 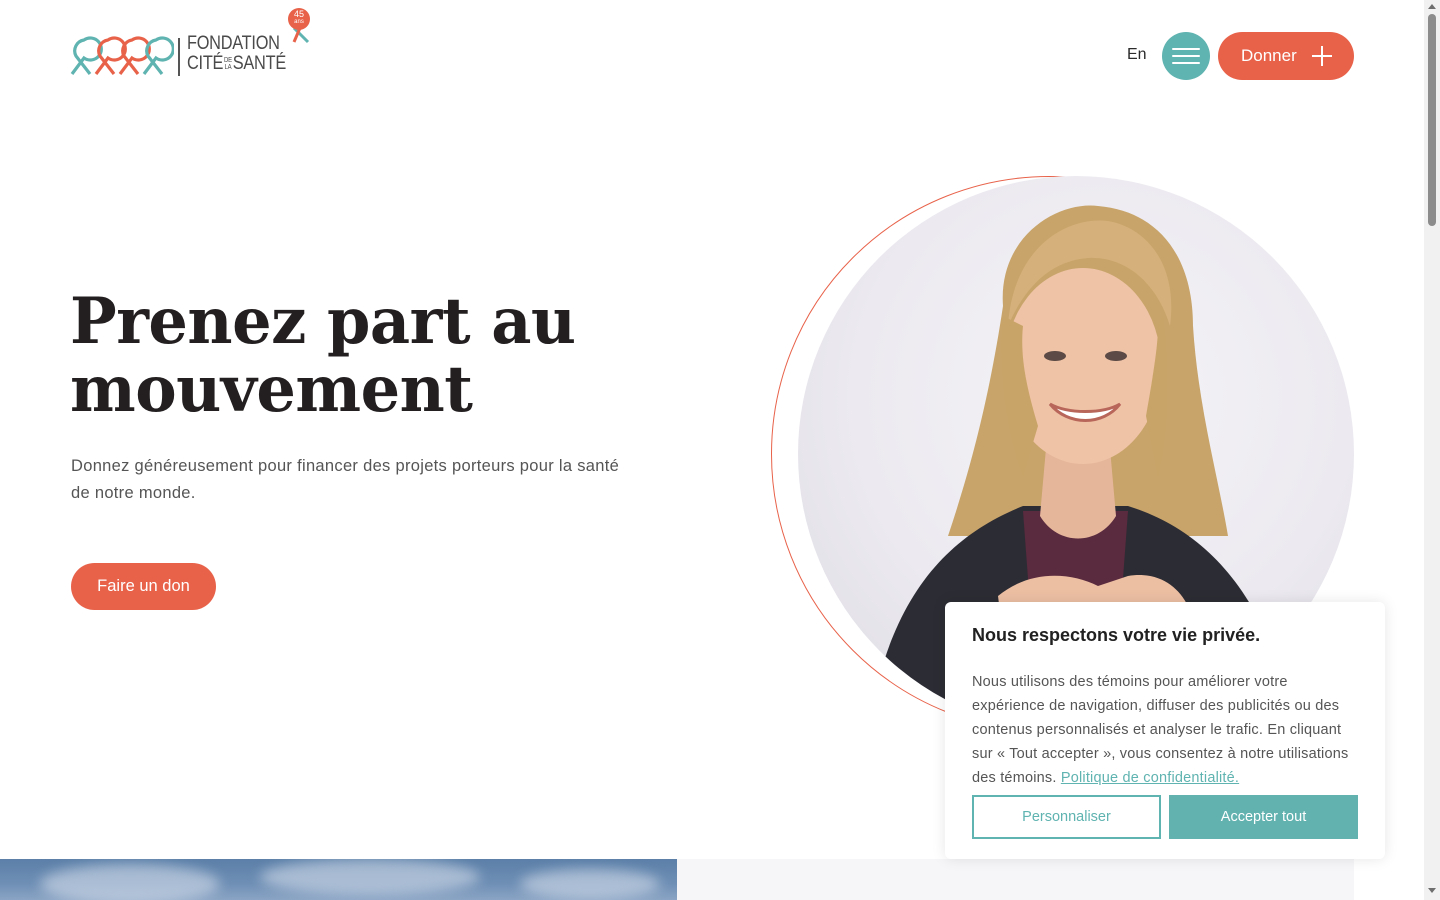 What do you see at coordinates (205, 63) in the screenshot?
I see `logo-cite: CITÉ` at bounding box center [205, 63].